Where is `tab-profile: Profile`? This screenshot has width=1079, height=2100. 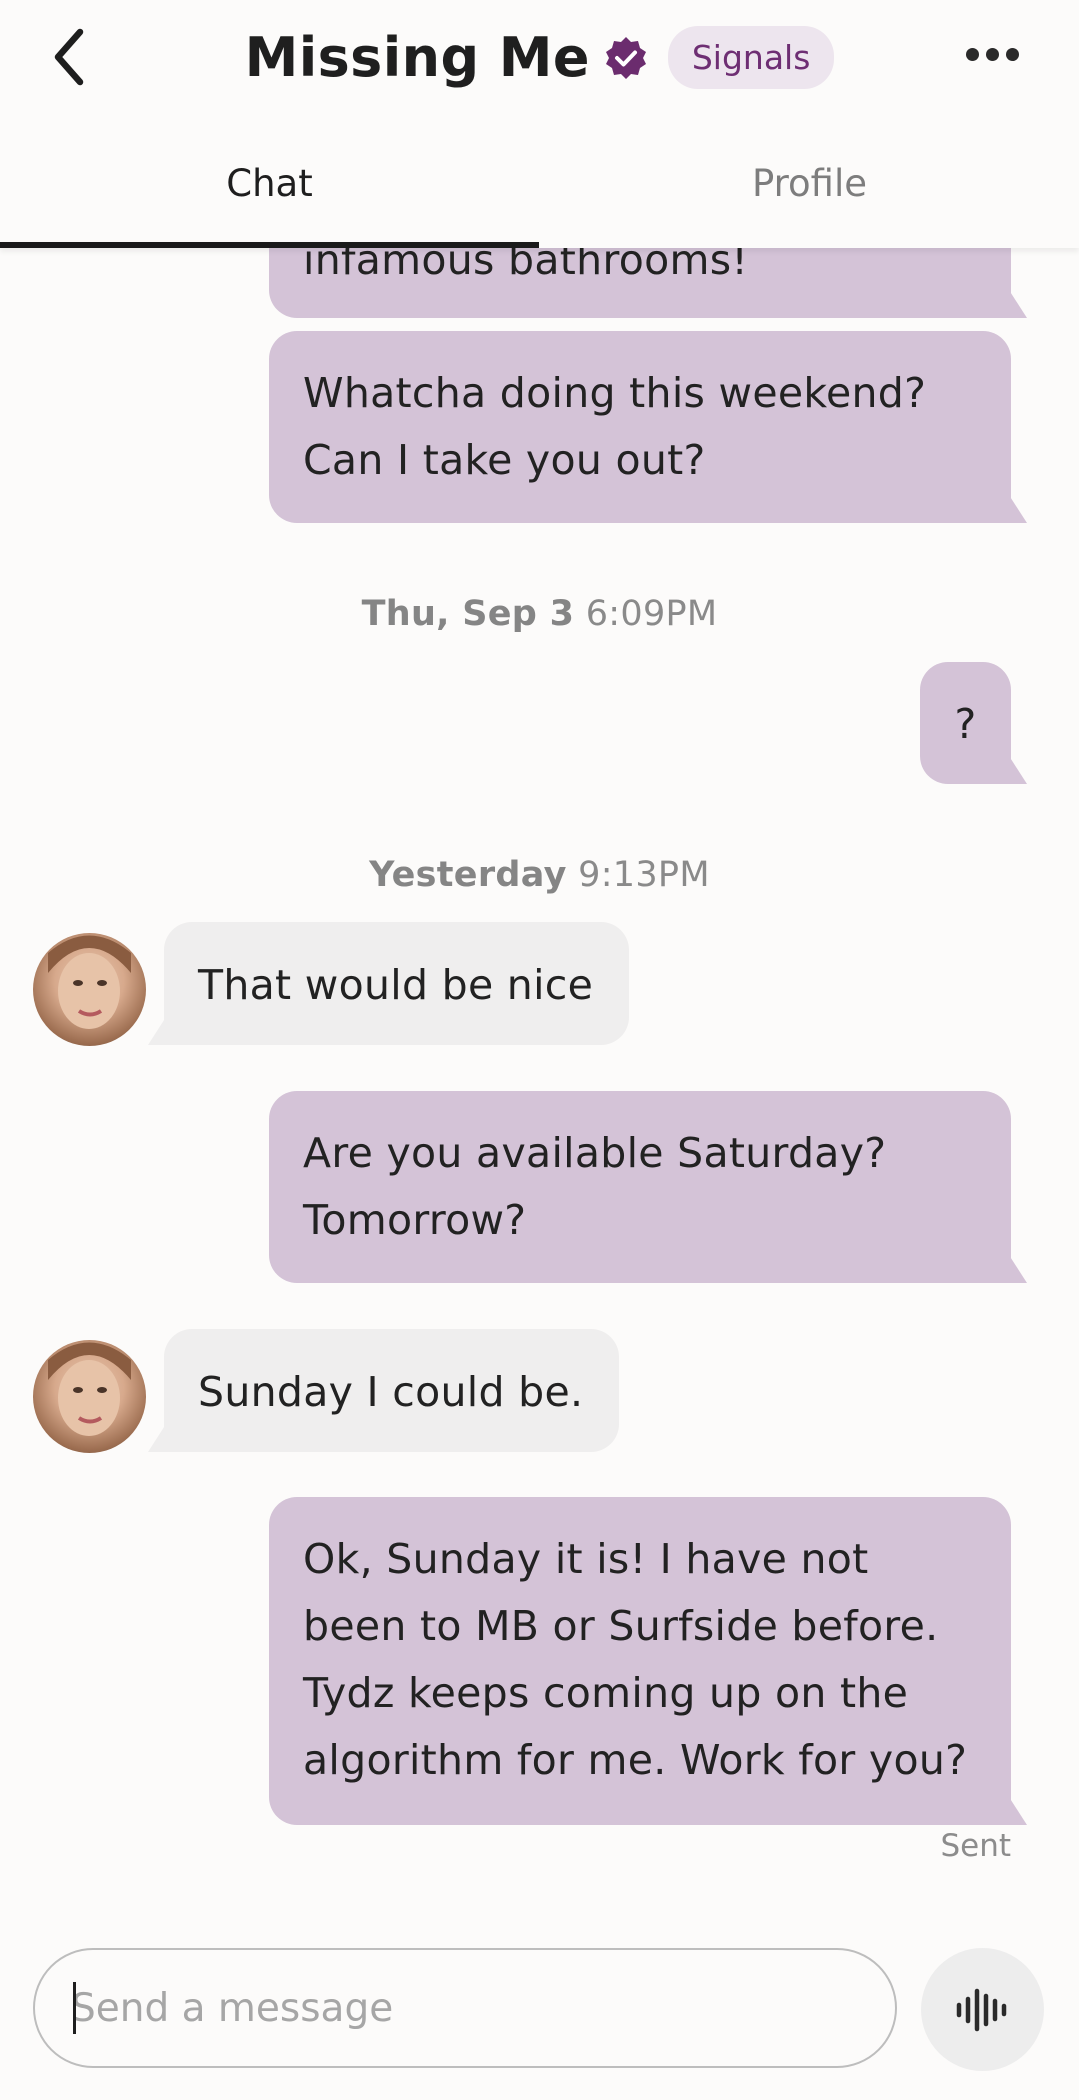
tab-profile: Profile is located at coordinates (809, 183).